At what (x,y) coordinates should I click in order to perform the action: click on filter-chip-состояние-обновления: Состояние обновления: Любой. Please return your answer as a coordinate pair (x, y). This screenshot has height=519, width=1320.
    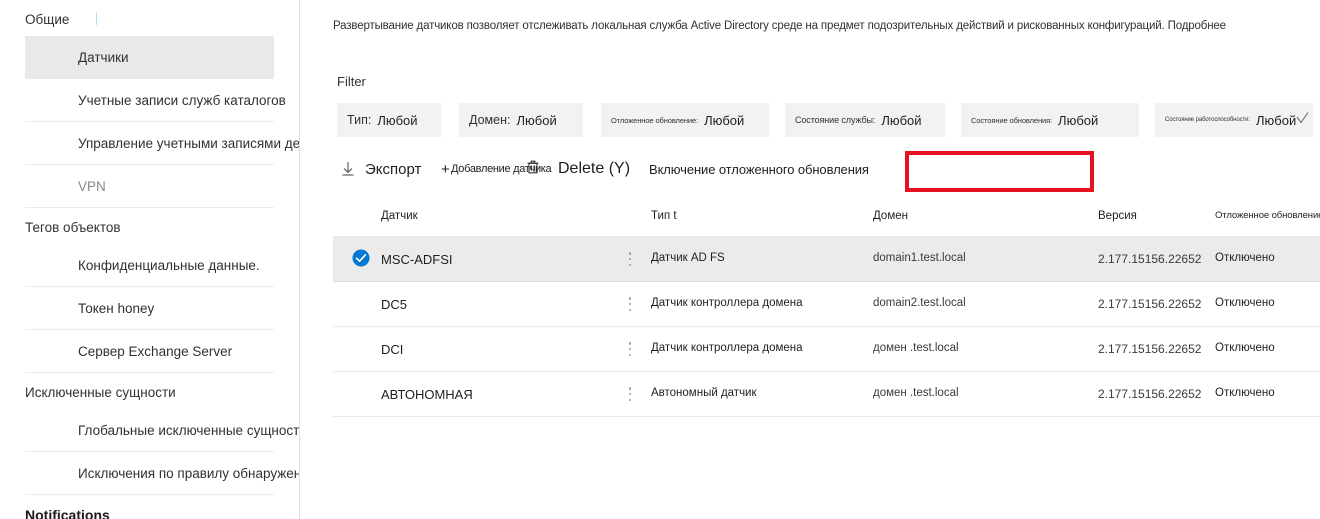
    Looking at the image, I should click on (1050, 120).